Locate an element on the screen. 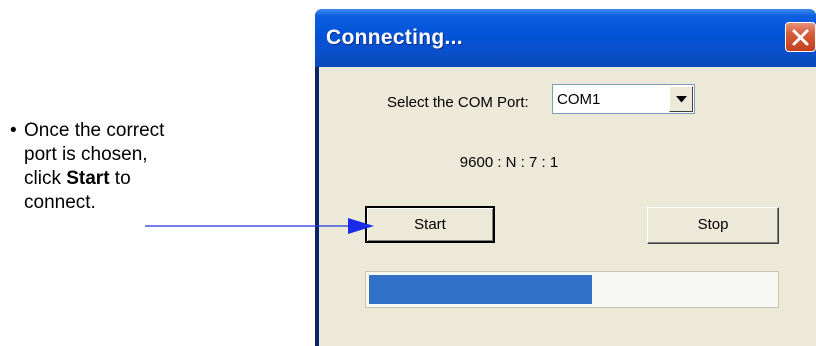 This screenshot has width=816, height=346. serial-settings-text: 9600 : N : 7 : 1 is located at coordinates (509, 162).